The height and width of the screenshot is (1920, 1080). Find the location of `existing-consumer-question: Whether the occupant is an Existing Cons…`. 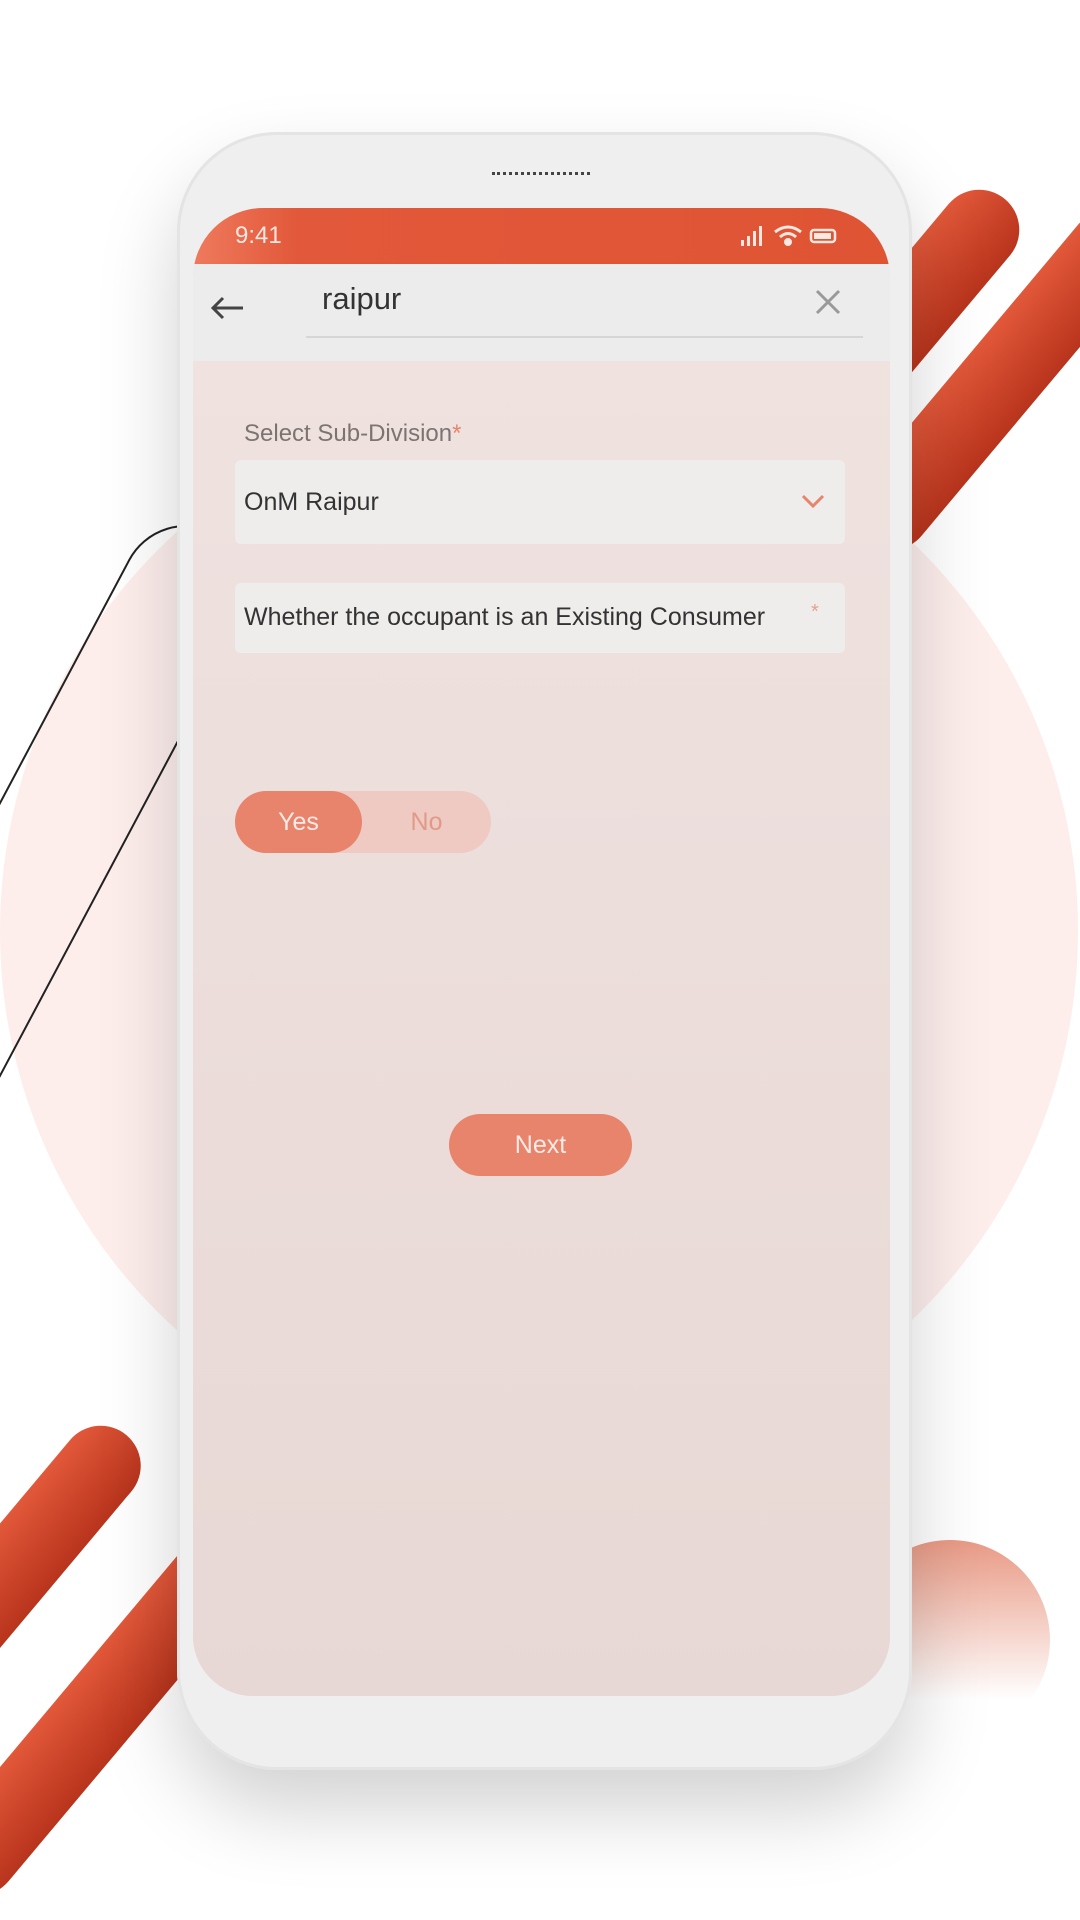

existing-consumer-question: Whether the occupant is an Existing Cons… is located at coordinates (540, 618).